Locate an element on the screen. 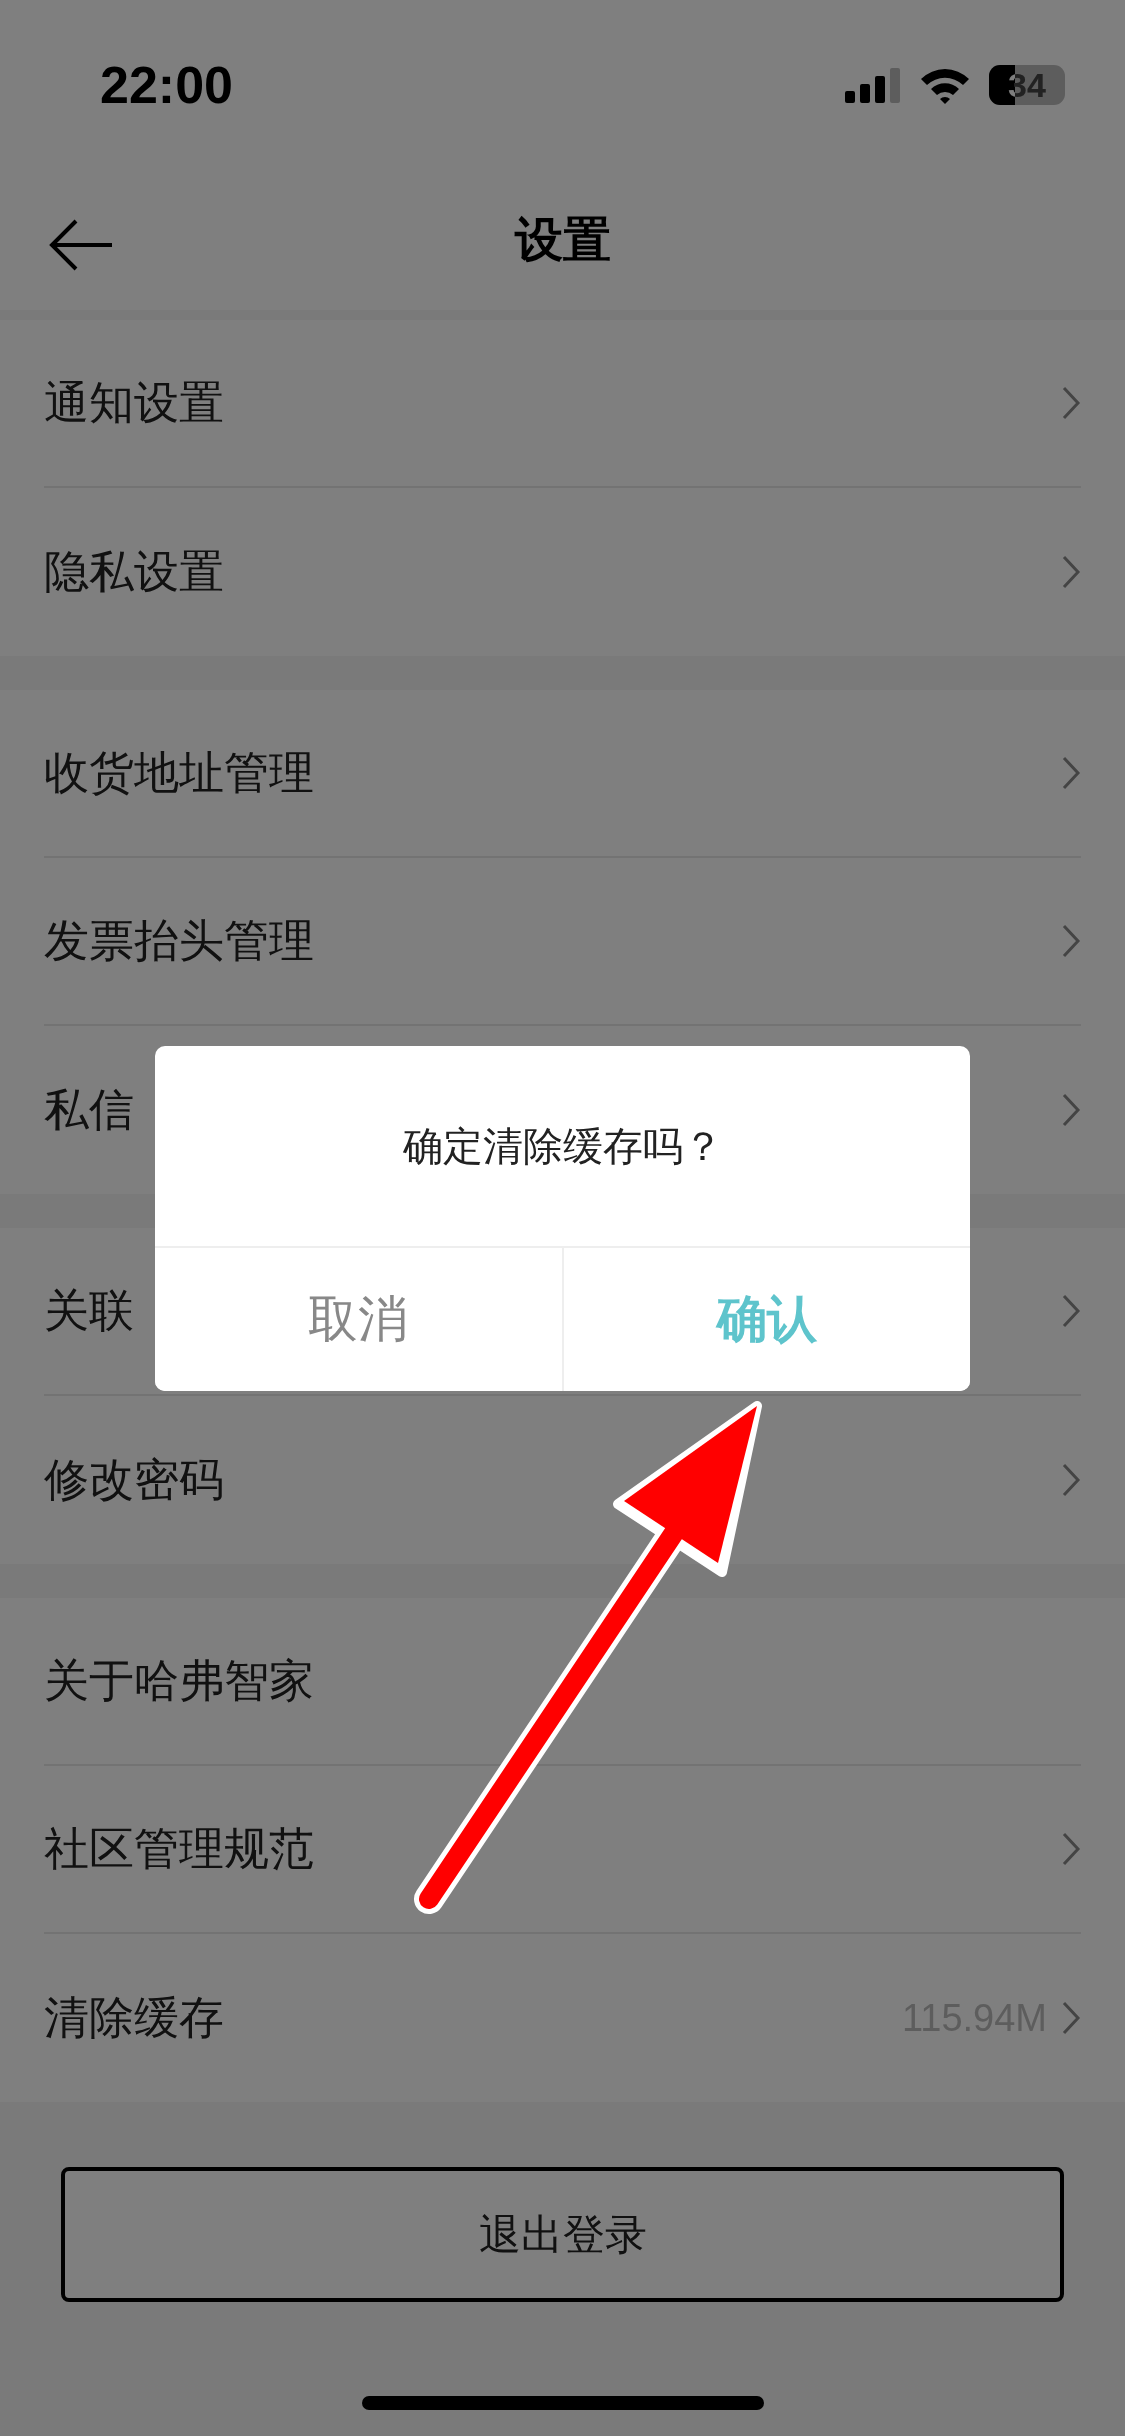 This screenshot has width=1125, height=2436. dialog-message: 确定清除缓存吗？ is located at coordinates (562, 1146).